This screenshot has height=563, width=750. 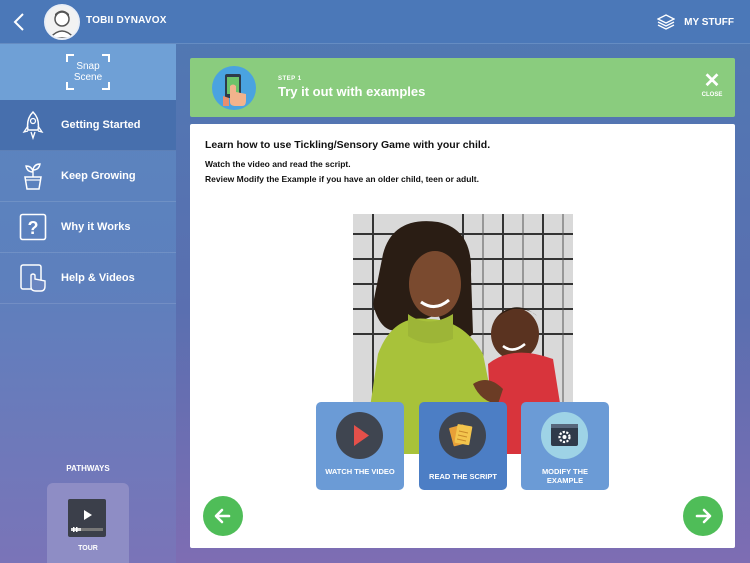 What do you see at coordinates (712, 81) in the screenshot?
I see `close-icon: ✕` at bounding box center [712, 81].